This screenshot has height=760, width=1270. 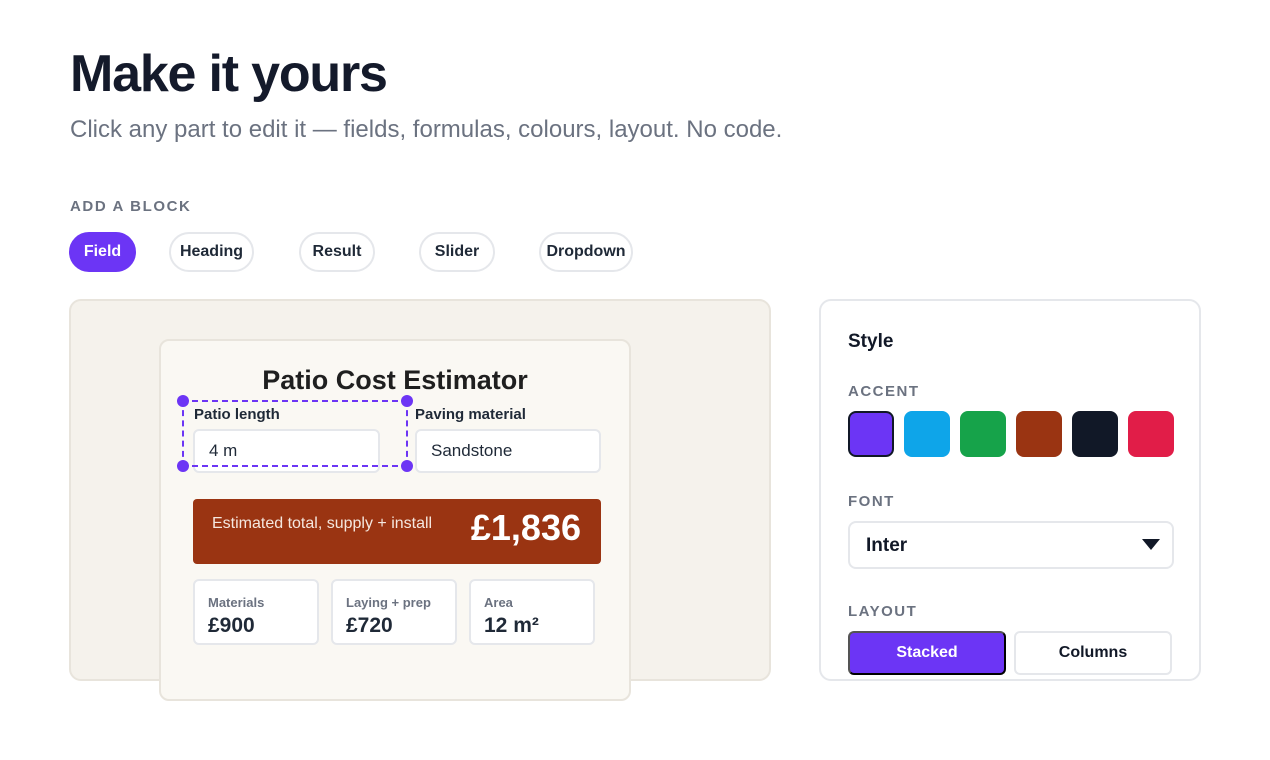 I want to click on resize-handle-top-right, so click(x=407, y=401).